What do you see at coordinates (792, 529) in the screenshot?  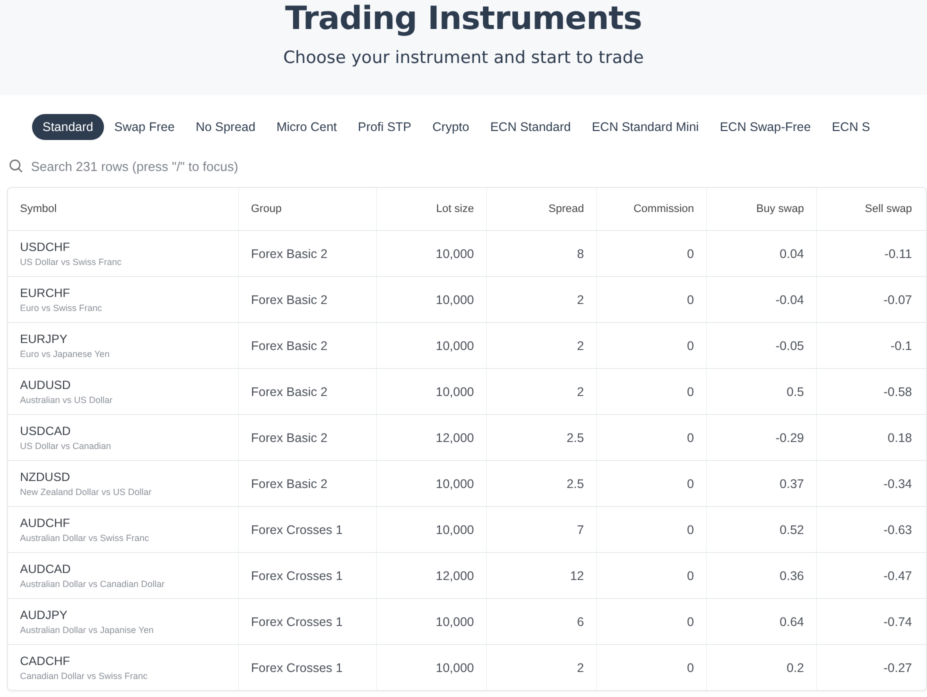 I see `table-cell: 0.52` at bounding box center [792, 529].